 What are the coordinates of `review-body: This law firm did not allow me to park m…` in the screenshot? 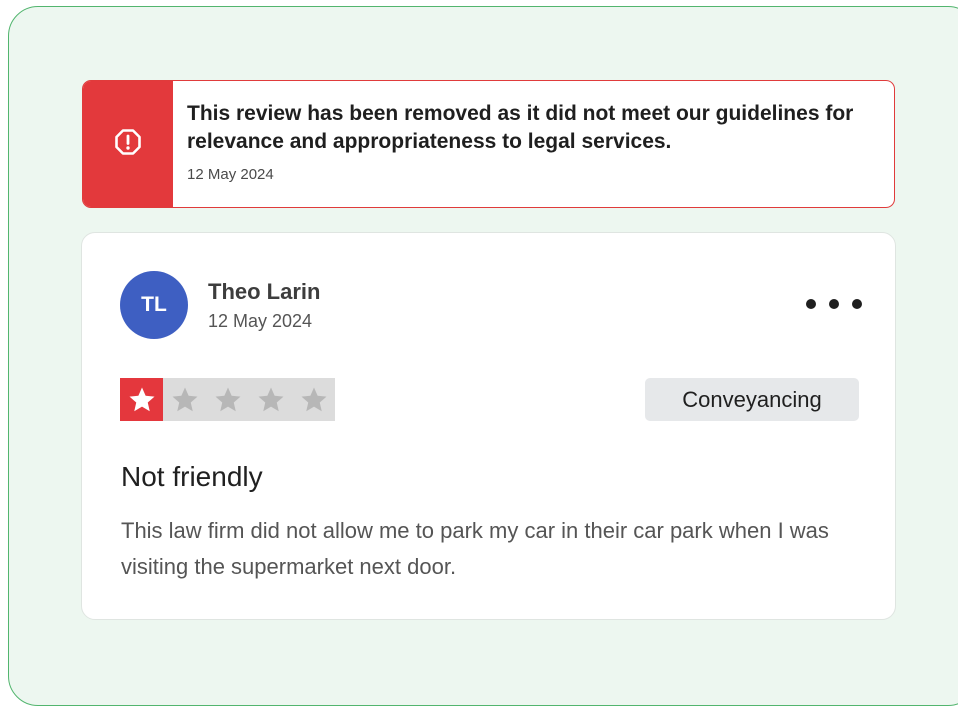 It's located at (475, 548).